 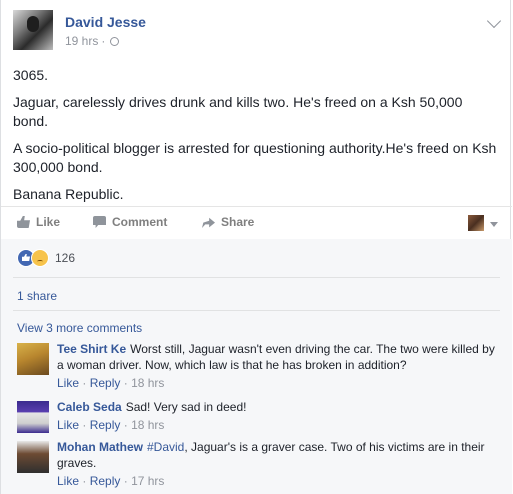 I want to click on reactions-count: 126, so click(x=65, y=258).